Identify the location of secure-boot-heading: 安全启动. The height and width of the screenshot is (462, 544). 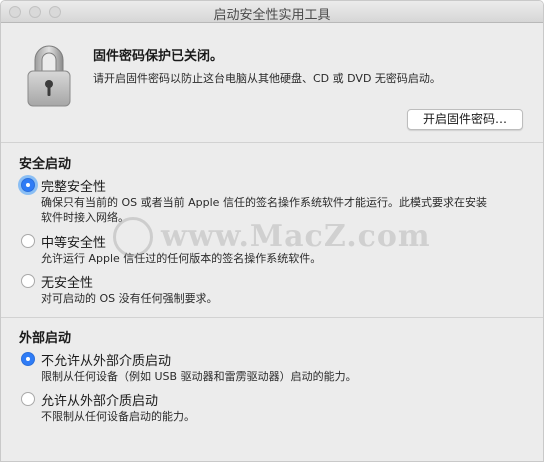
(45, 164).